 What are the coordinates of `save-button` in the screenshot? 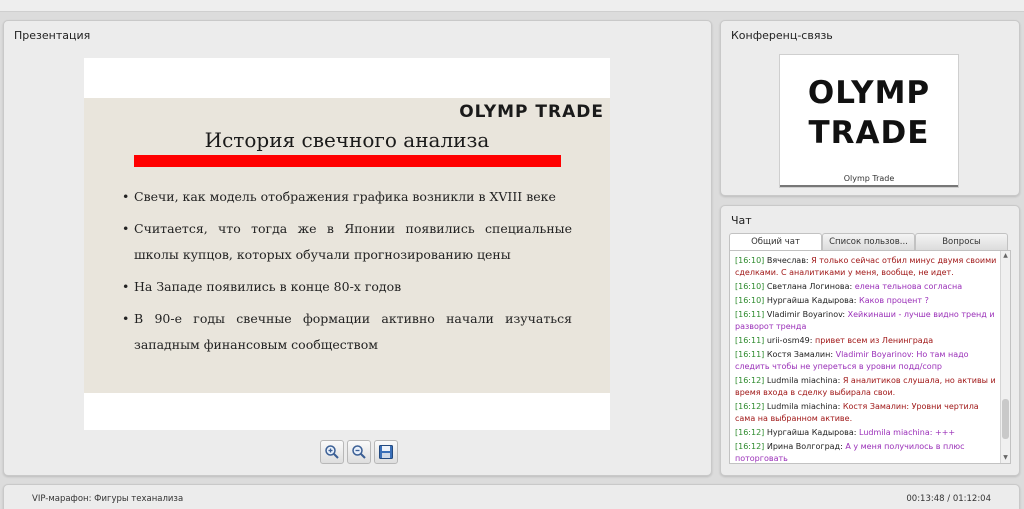 It's located at (386, 452).